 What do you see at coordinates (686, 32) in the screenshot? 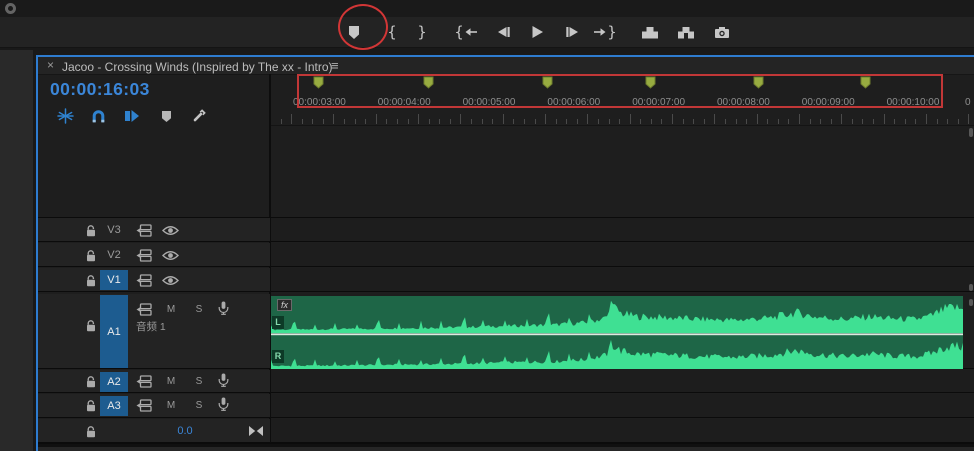
I see `extract-button` at bounding box center [686, 32].